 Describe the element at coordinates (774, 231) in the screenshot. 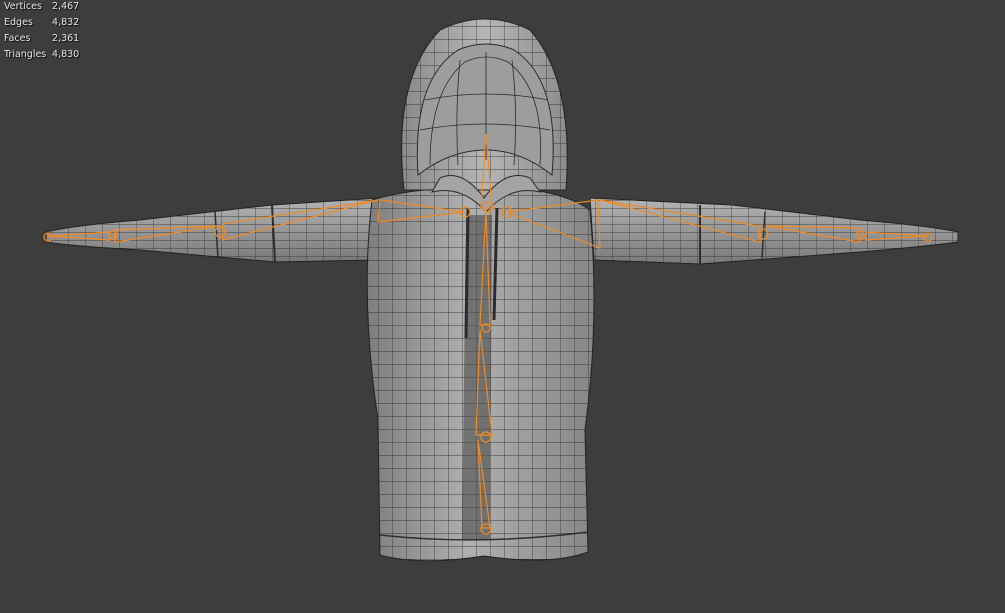

I see `mesh-right-sleeve` at that location.